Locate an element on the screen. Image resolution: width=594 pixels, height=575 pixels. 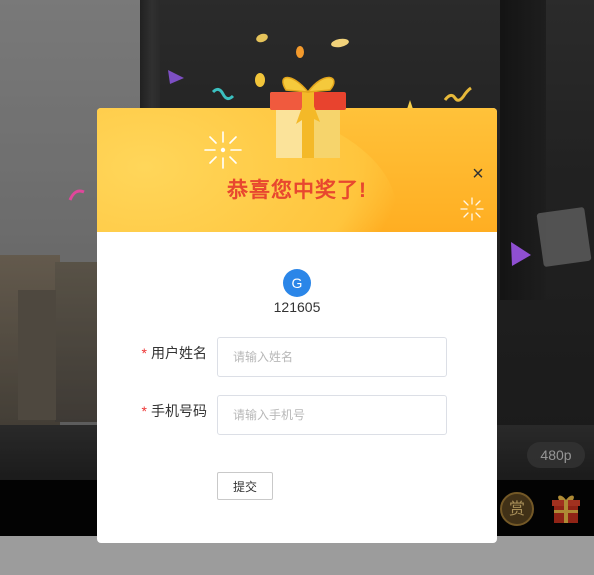
name-label-text: 用户姓名 is located at coordinates (179, 353).